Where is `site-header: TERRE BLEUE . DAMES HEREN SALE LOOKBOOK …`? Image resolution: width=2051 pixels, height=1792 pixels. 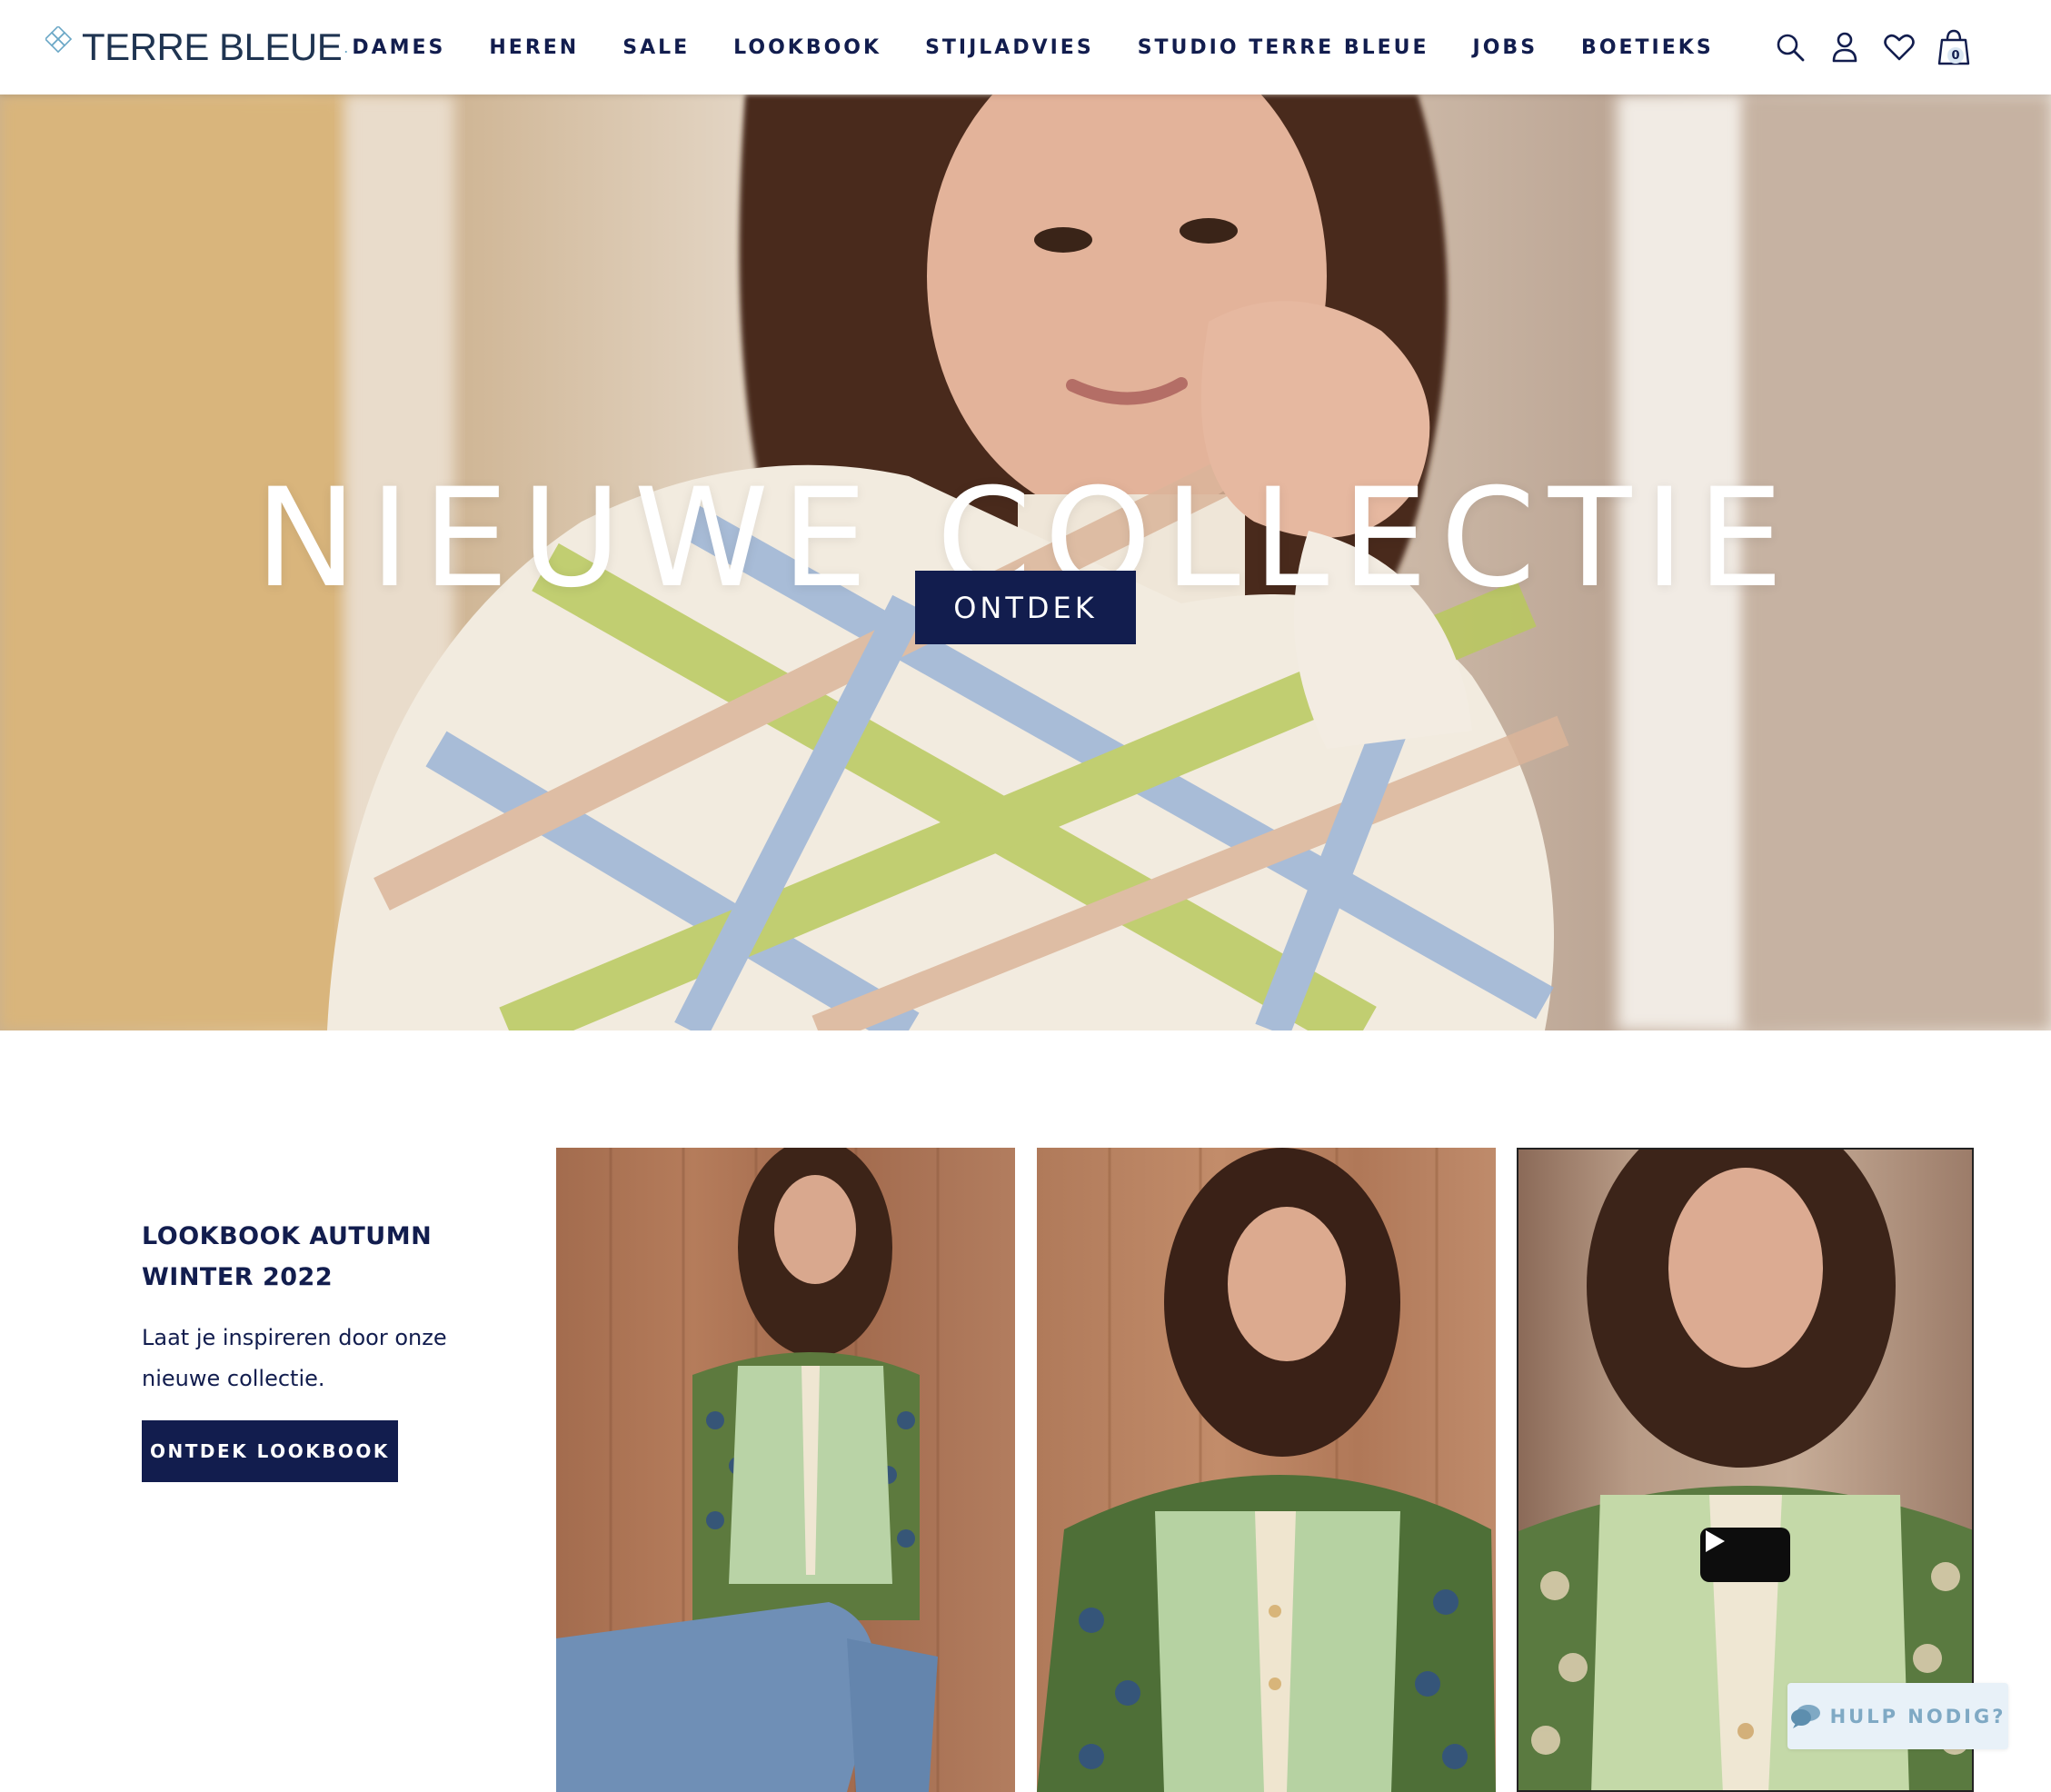
site-header: TERRE BLEUE . DAMES HEREN SALE LOOKBOOK … is located at coordinates (1025, 47).